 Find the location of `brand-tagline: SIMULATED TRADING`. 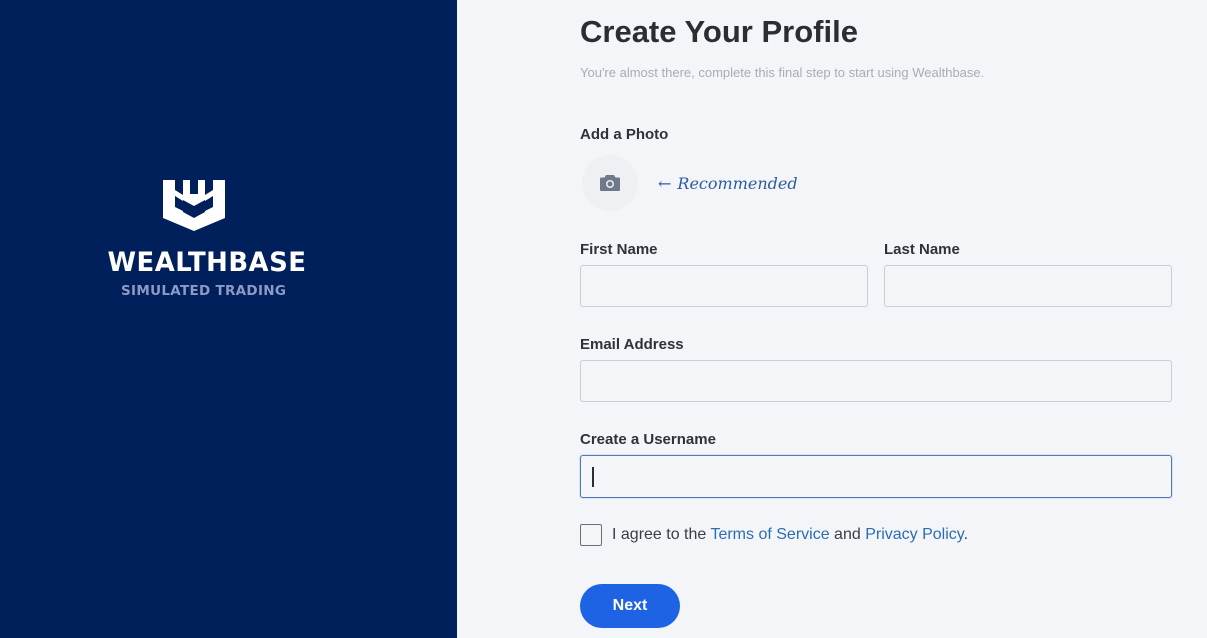

brand-tagline: SIMULATED TRADING is located at coordinates (204, 291).